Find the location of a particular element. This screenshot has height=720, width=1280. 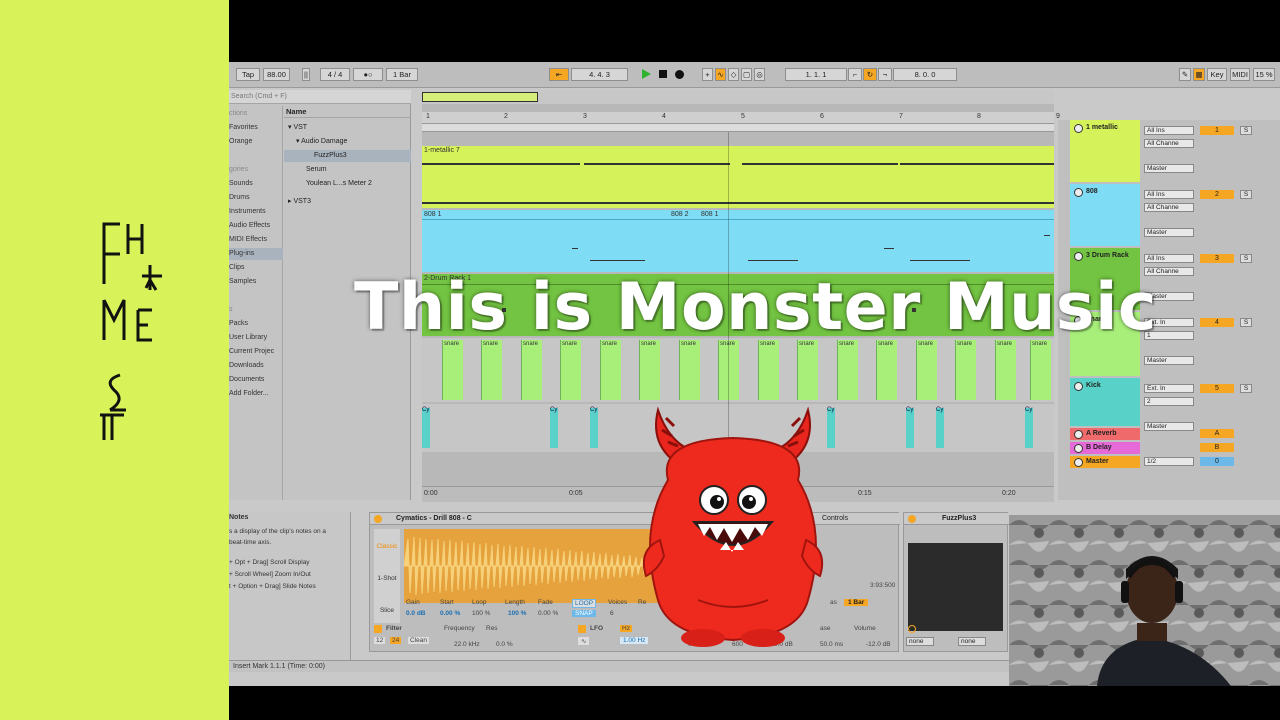

tree-item-fuzzplus3: FuzzPlus3 is located at coordinates (347, 156).